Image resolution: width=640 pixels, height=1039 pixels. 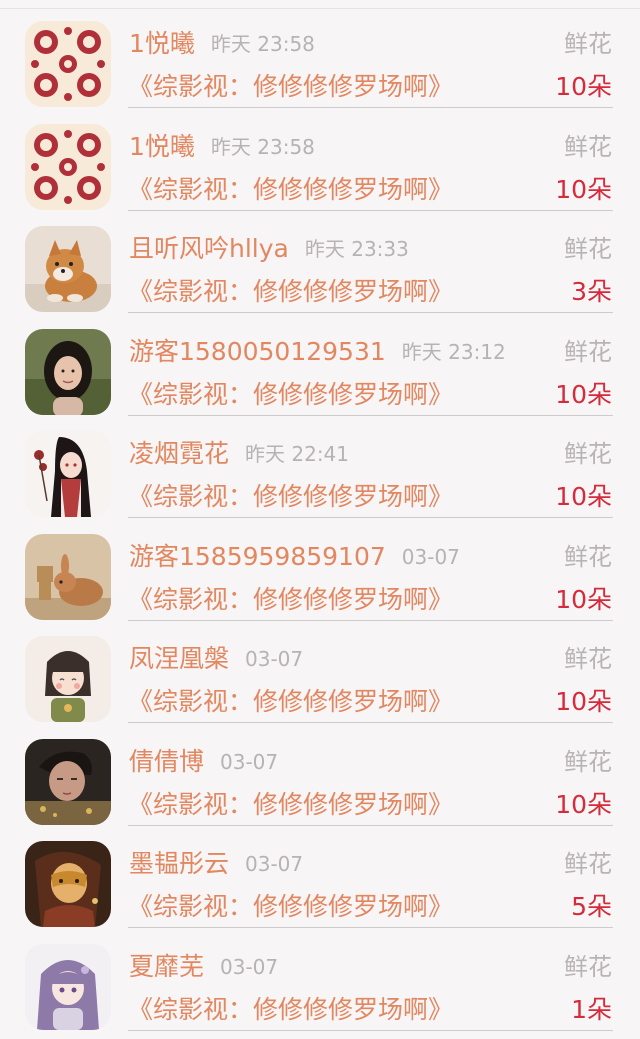 What do you see at coordinates (68, 269) in the screenshot?
I see `shiba-dog-icon` at bounding box center [68, 269].